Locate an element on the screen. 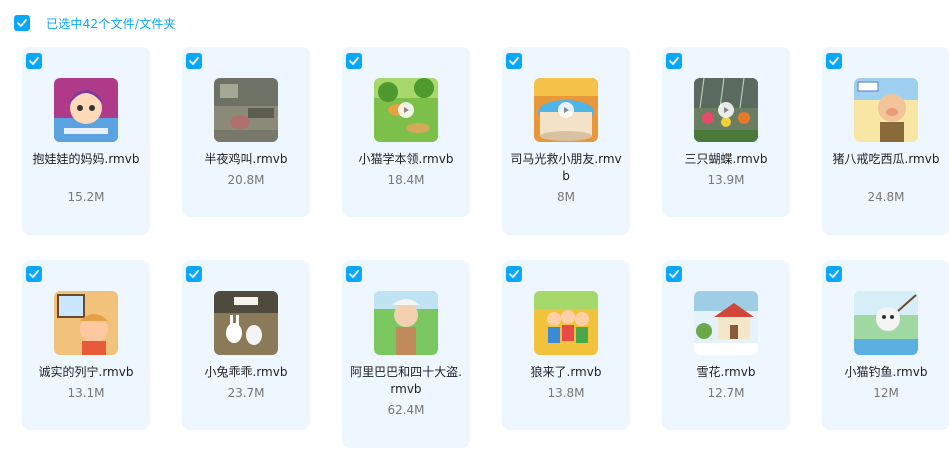 This screenshot has width=949, height=464. file-card: 抱娃娃的妈妈.rmvb 15.2M is located at coordinates (86, 141).